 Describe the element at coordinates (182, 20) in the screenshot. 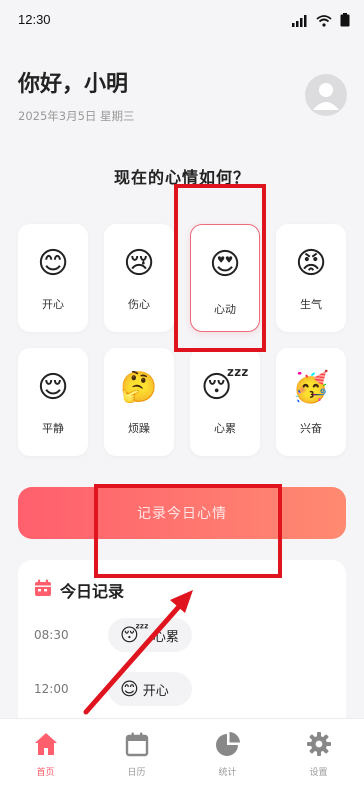

I see `status-bar: 12:30` at that location.